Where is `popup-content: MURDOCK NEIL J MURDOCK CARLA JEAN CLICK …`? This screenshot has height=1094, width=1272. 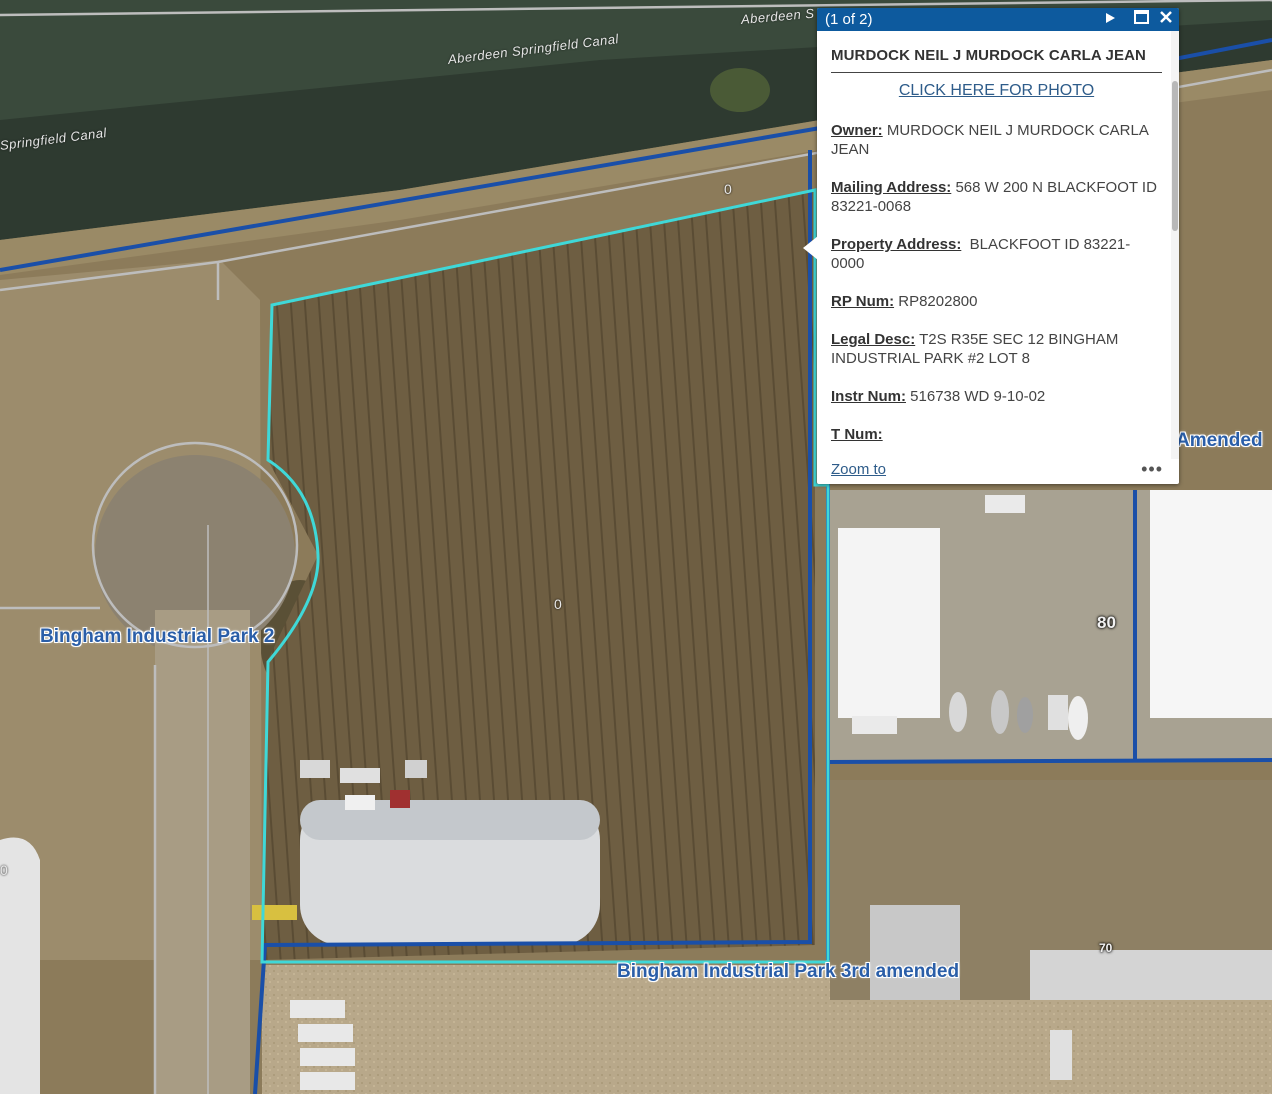
popup-content: MURDOCK NEIL J MURDOCK CARLA JEAN CLICK … is located at coordinates (998, 245).